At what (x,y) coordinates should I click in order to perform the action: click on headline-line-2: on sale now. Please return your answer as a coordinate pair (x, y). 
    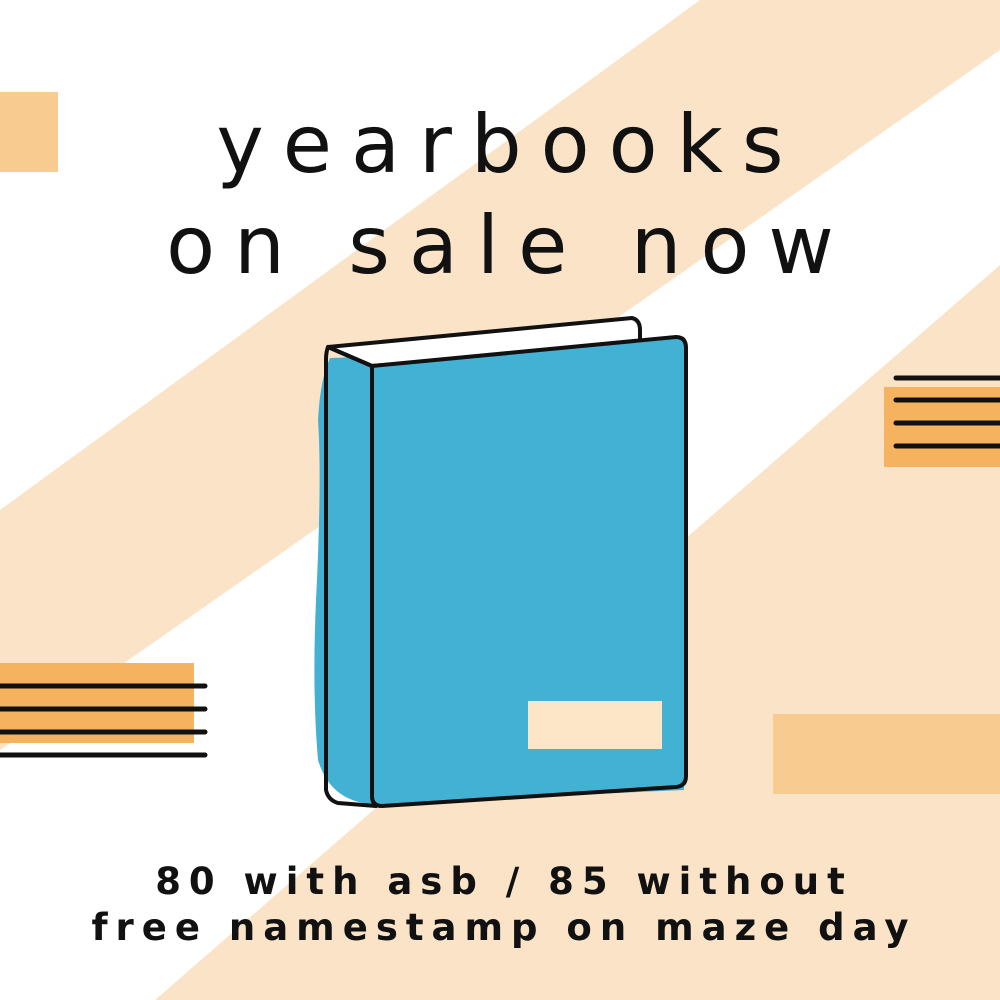
    Looking at the image, I should click on (509, 245).